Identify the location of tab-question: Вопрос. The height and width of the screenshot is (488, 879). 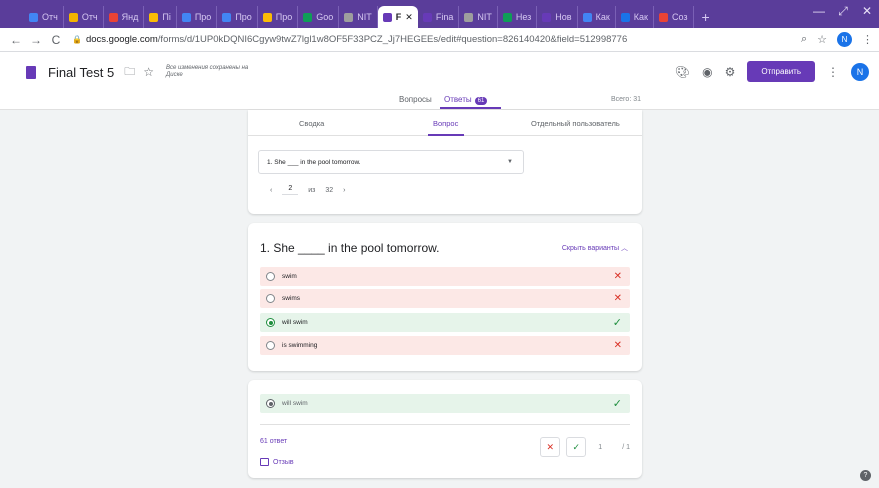
(445, 123).